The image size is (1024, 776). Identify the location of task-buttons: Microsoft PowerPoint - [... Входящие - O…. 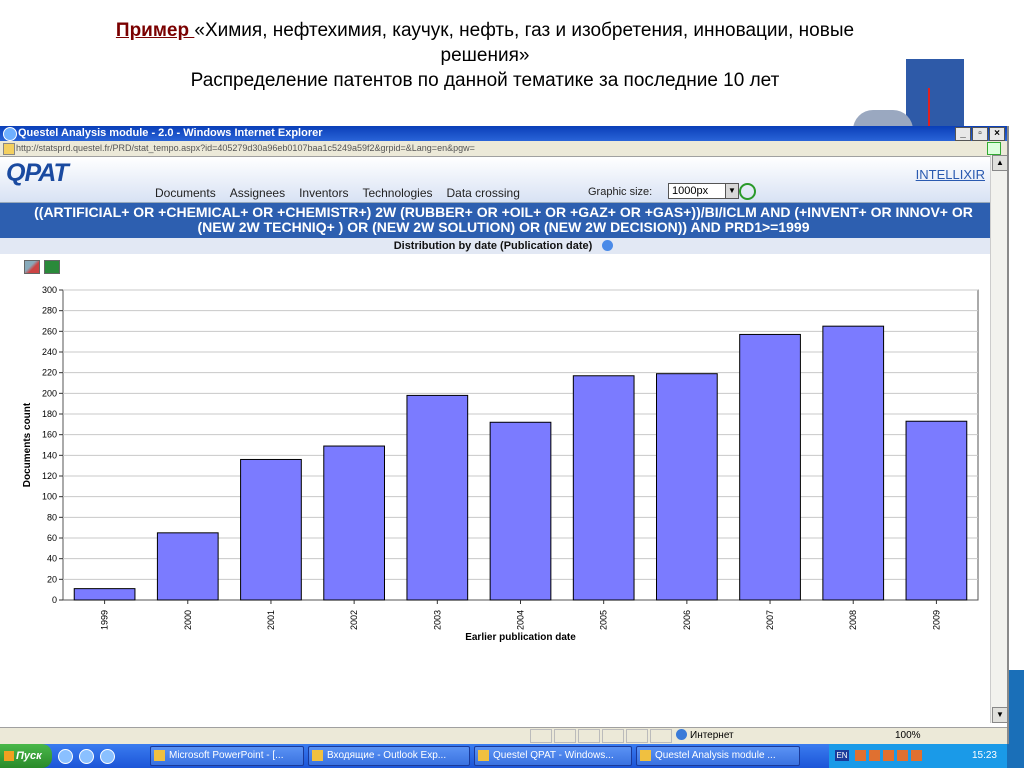
(475, 756).